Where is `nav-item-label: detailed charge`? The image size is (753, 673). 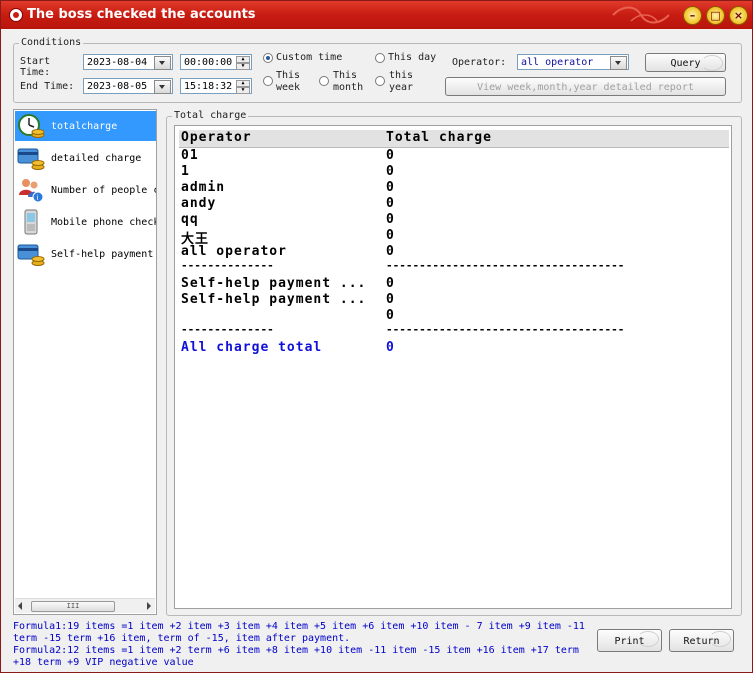 nav-item-label: detailed charge is located at coordinates (96, 158).